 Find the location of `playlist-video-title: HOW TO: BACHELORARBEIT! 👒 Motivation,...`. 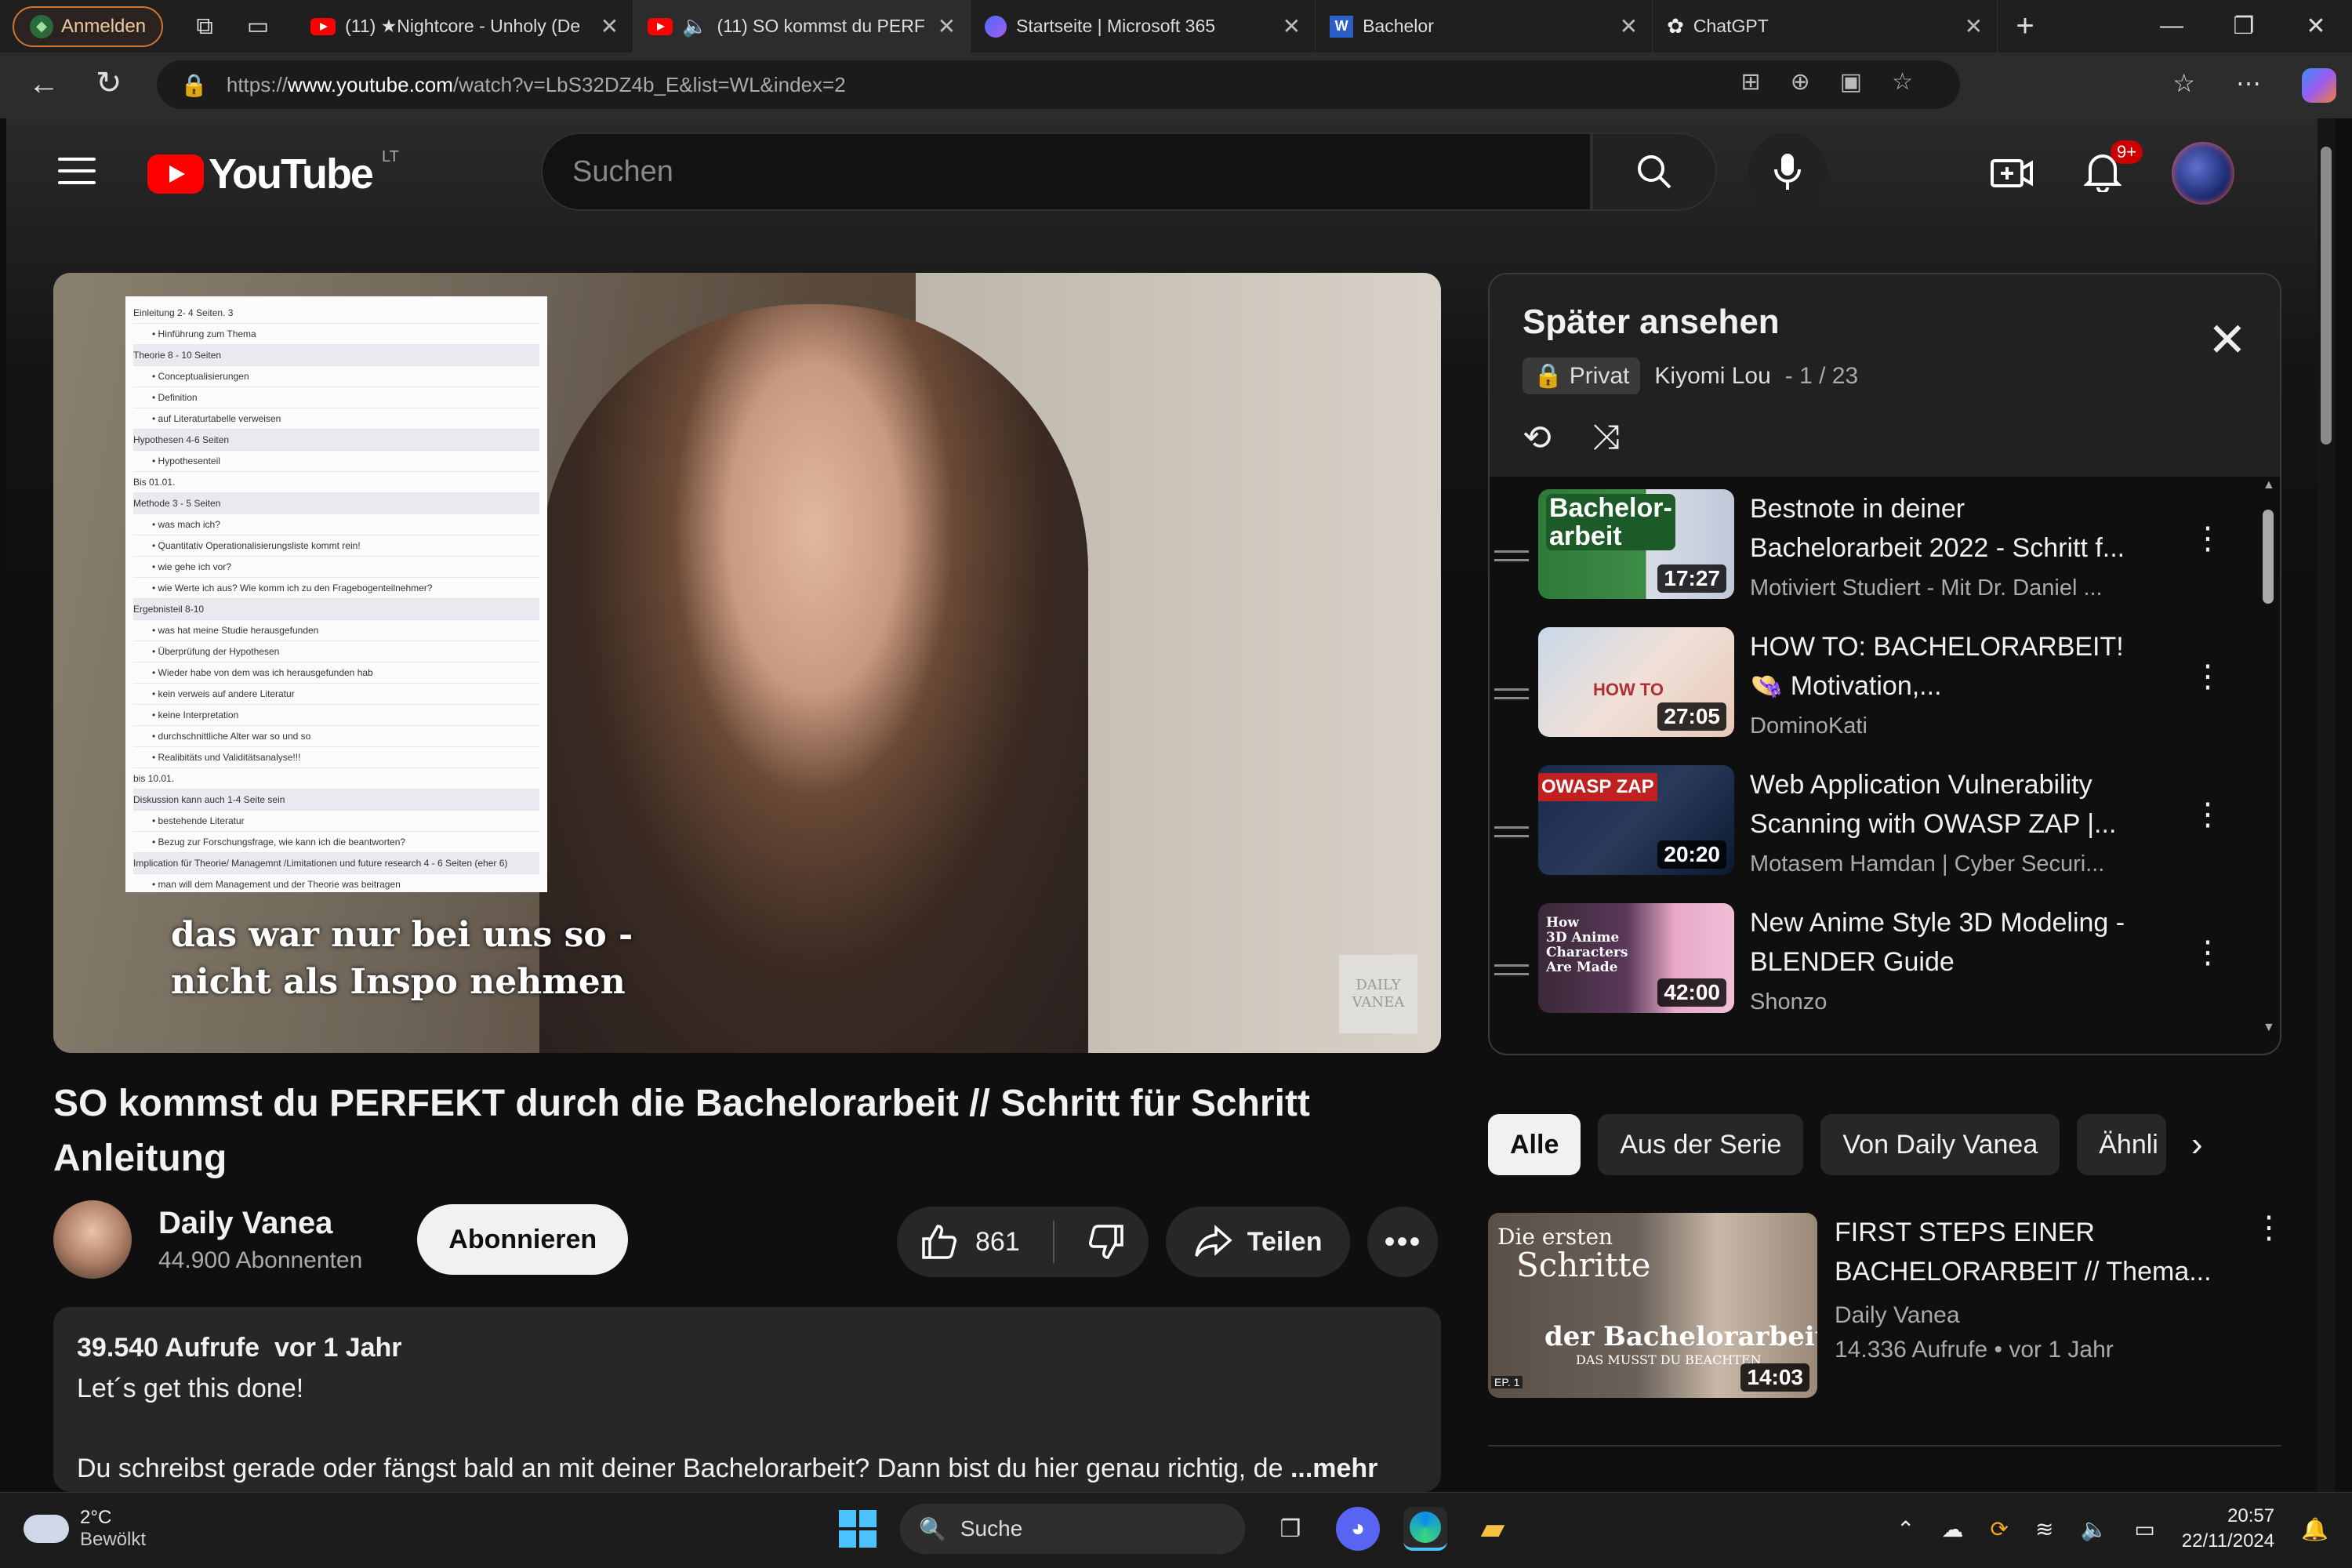

playlist-video-title: HOW TO: BACHELORARBEIT! 👒 Motivation,... is located at coordinates (1946, 666).